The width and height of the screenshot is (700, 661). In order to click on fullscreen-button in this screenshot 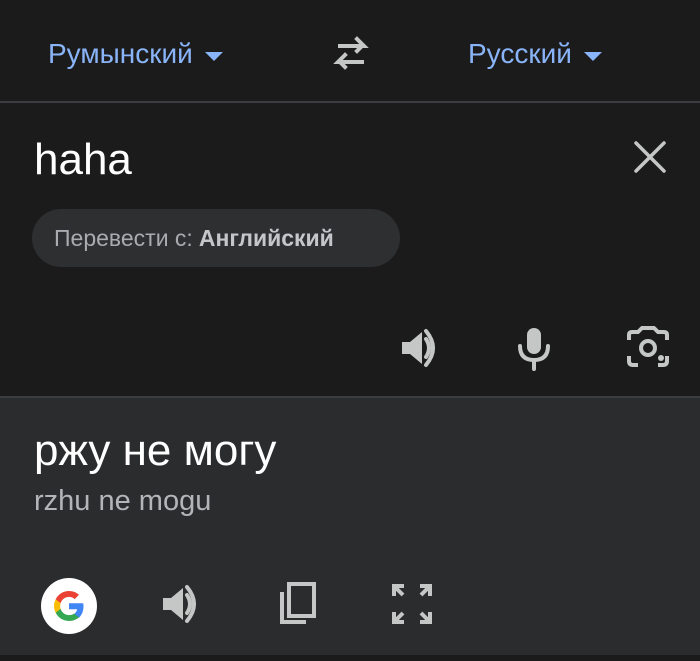, I will do `click(412, 604)`.